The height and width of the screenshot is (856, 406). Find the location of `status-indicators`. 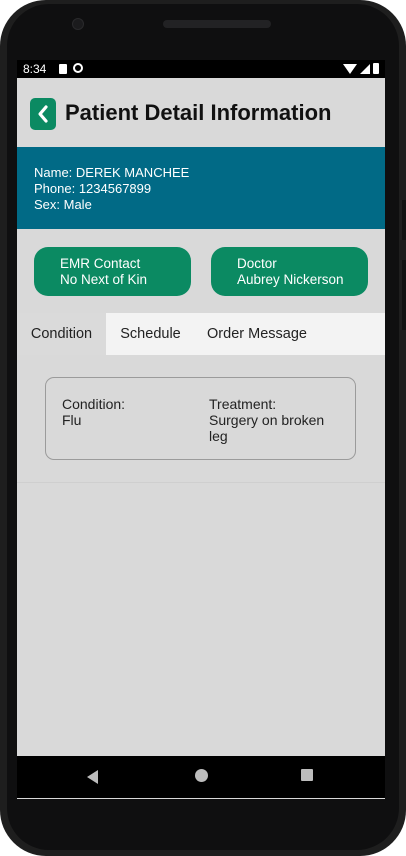

status-indicators is located at coordinates (361, 68).